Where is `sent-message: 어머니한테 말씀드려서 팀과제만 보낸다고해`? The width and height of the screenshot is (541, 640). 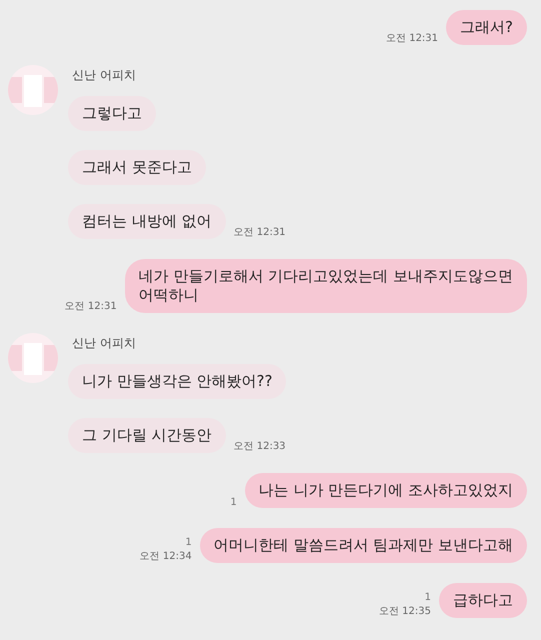
sent-message: 어머니한테 말씀드려서 팀과제만 보낸다고해 is located at coordinates (363, 545).